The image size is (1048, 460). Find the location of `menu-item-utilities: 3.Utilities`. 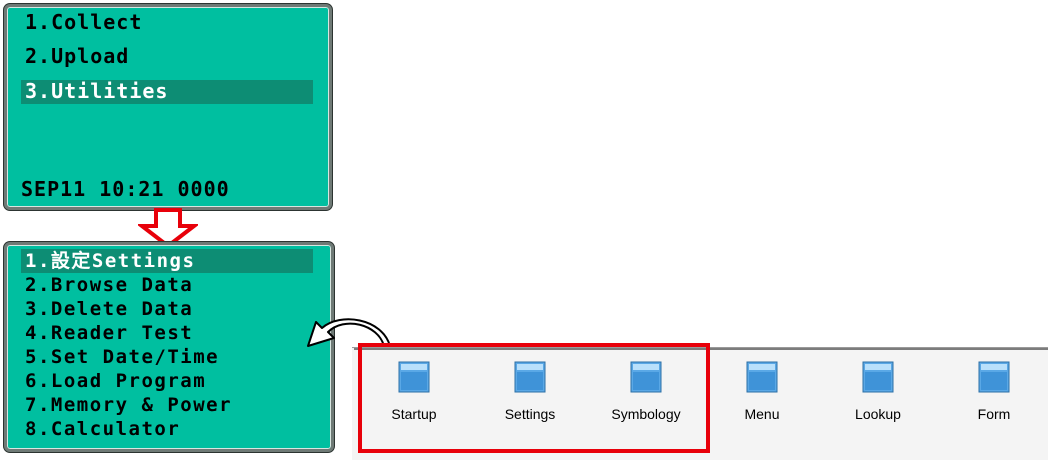

menu-item-utilities: 3.Utilities is located at coordinates (167, 92).